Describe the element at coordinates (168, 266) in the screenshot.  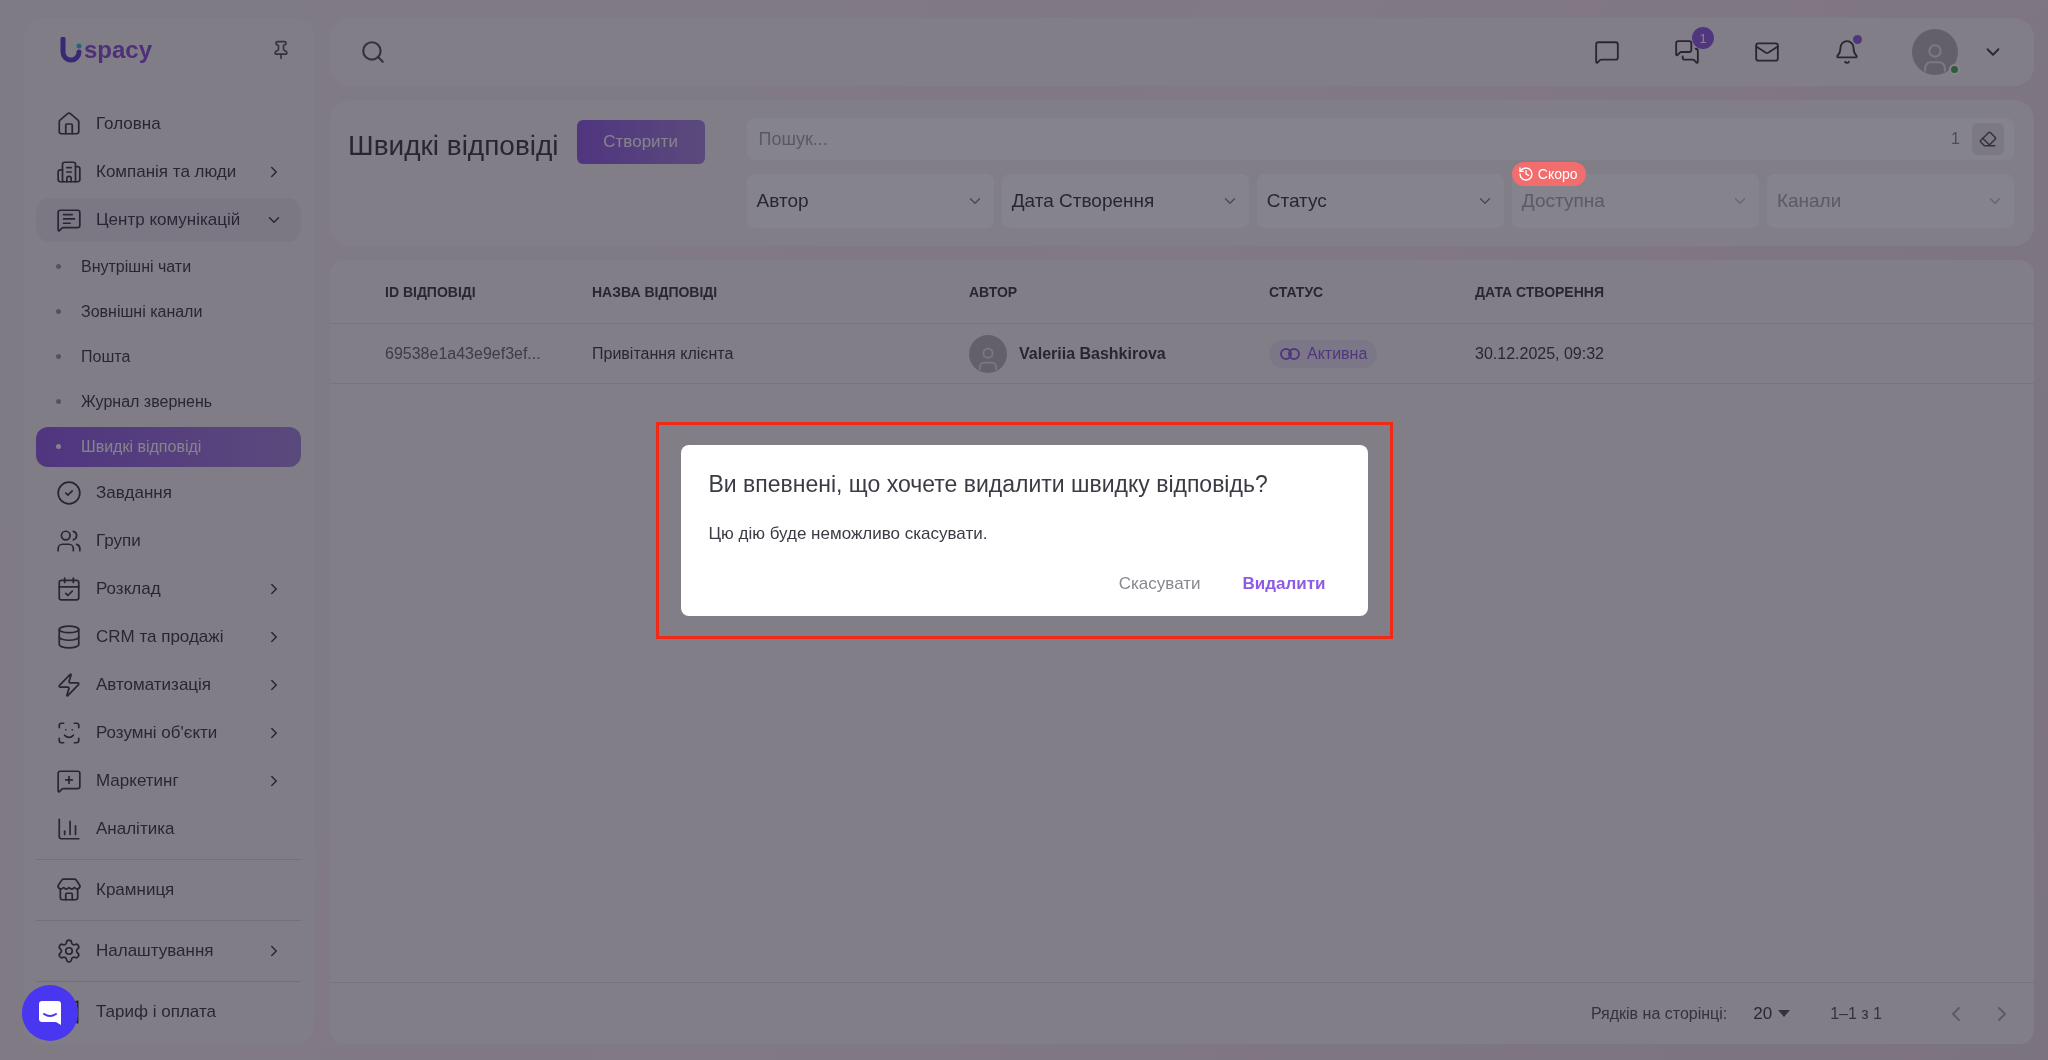
I see `sidebar-subitem: Внутрішні чати` at that location.